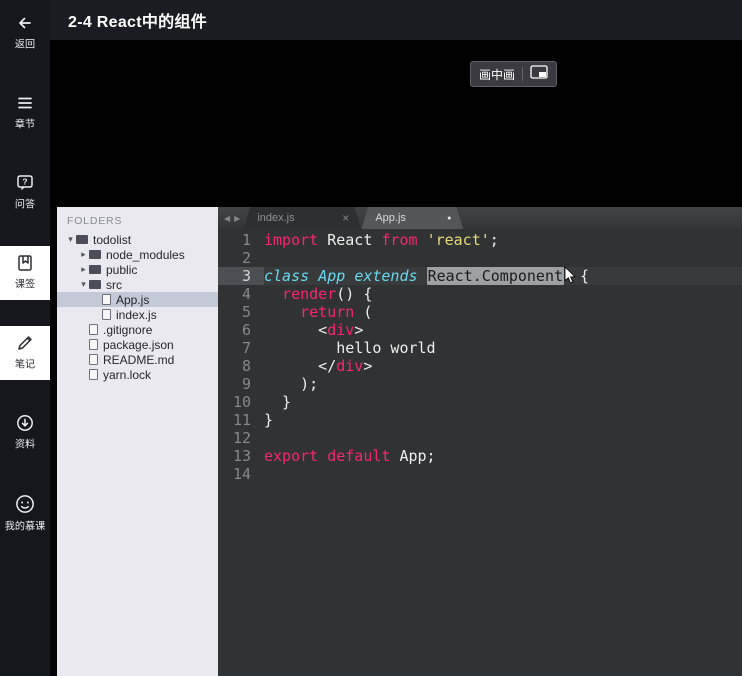 This screenshot has height=676, width=742. I want to click on code-line-5: 5 return (, so click(480, 312).